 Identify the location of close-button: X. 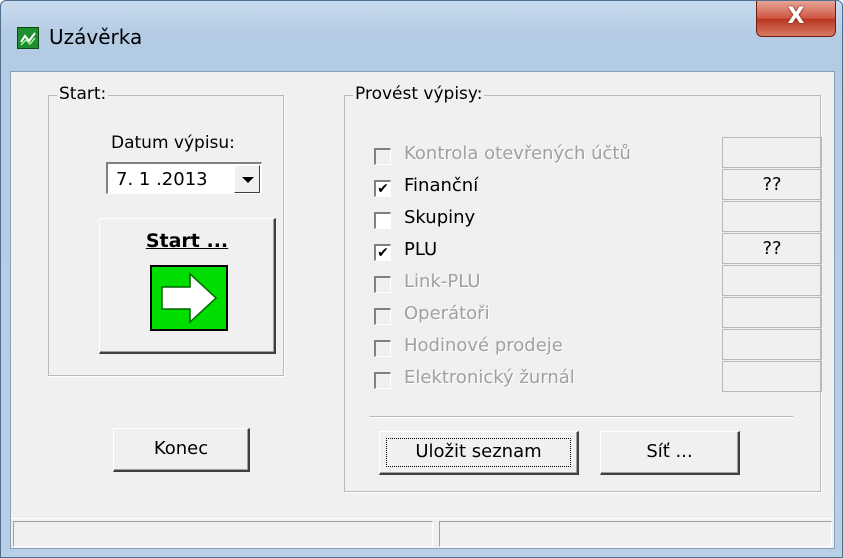
(796, 19).